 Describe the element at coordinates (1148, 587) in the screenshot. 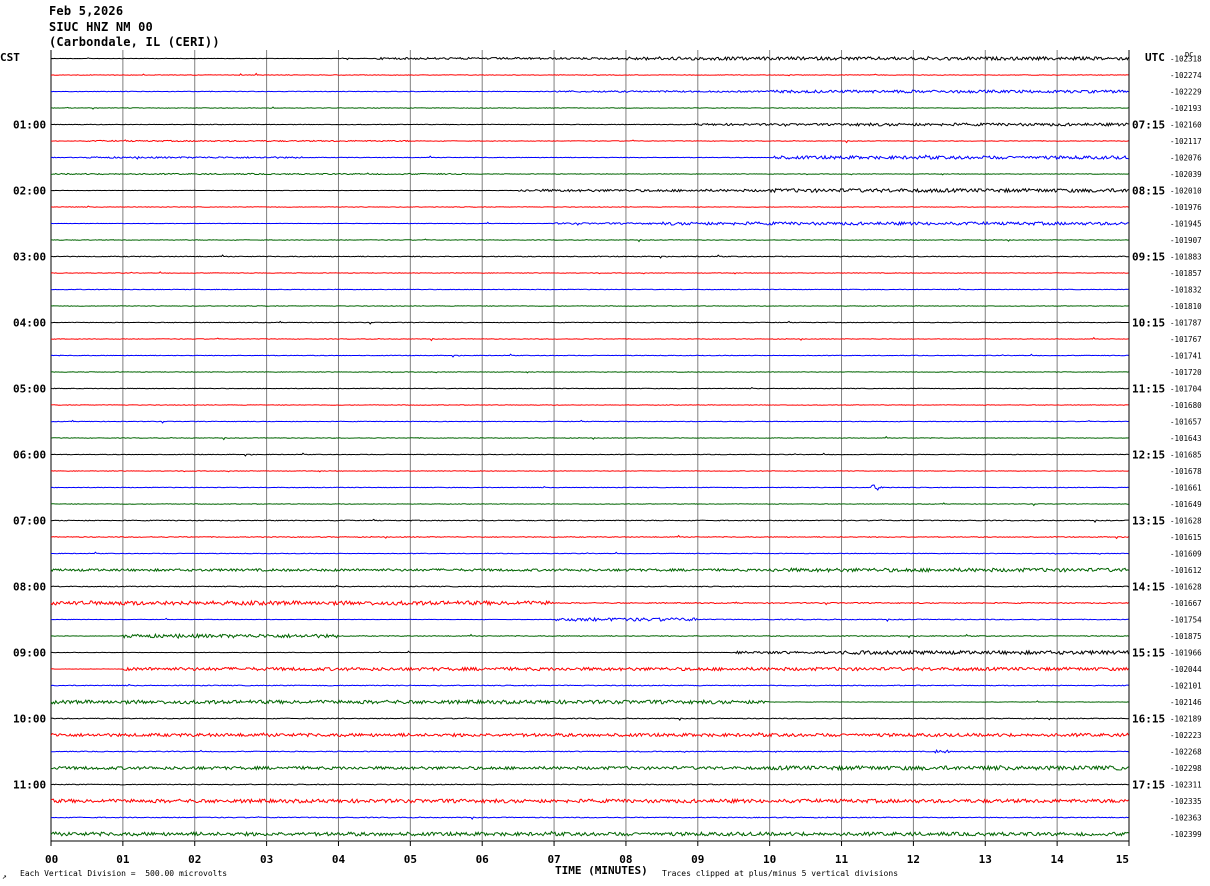

I see `right-hour-label: 14:15` at that location.